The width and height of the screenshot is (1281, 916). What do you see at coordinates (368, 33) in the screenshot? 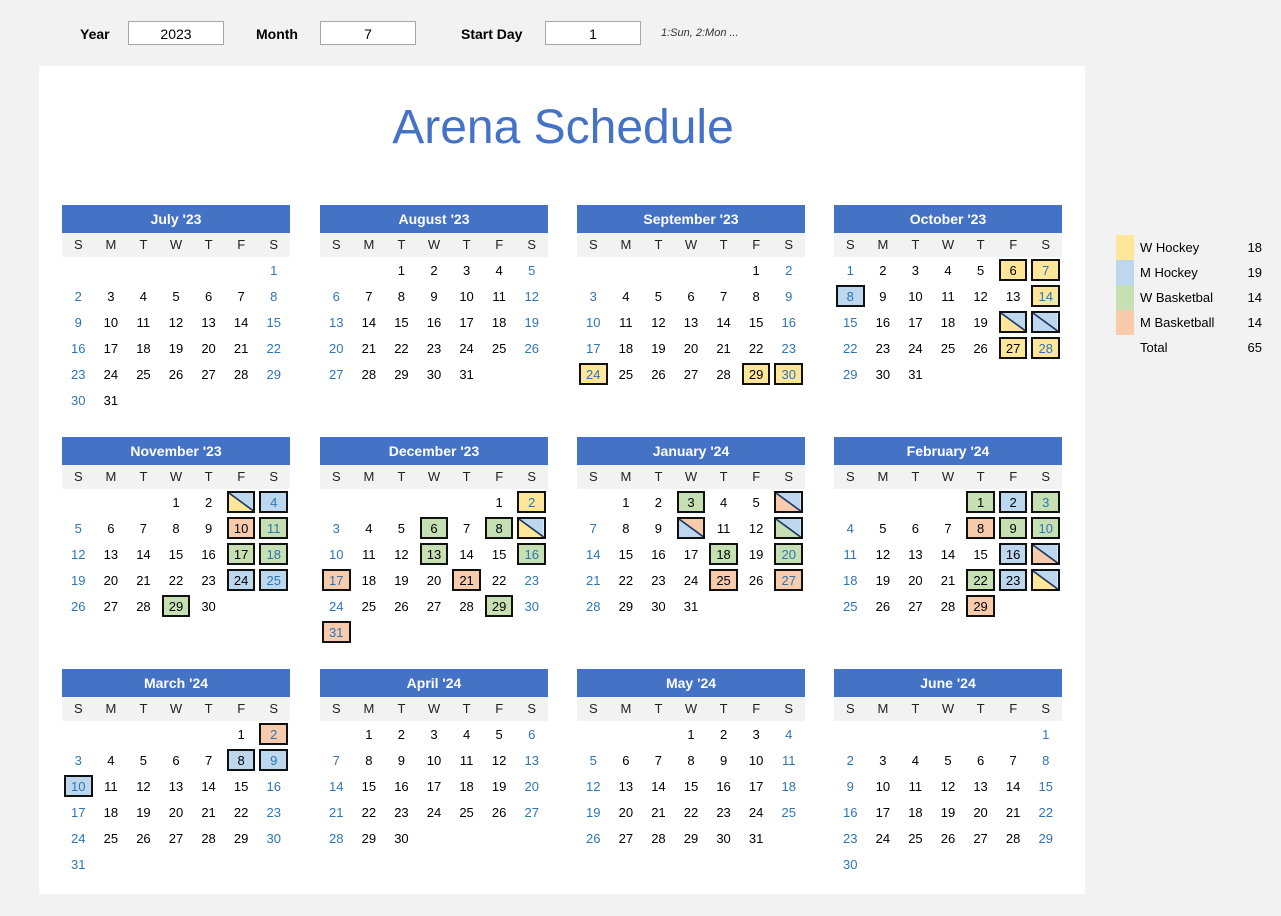
I see `month-input: 7` at bounding box center [368, 33].